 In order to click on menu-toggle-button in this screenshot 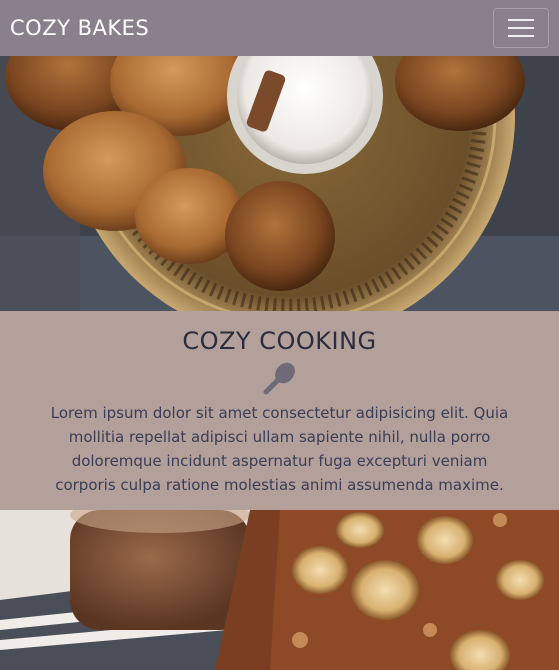, I will do `click(521, 28)`.